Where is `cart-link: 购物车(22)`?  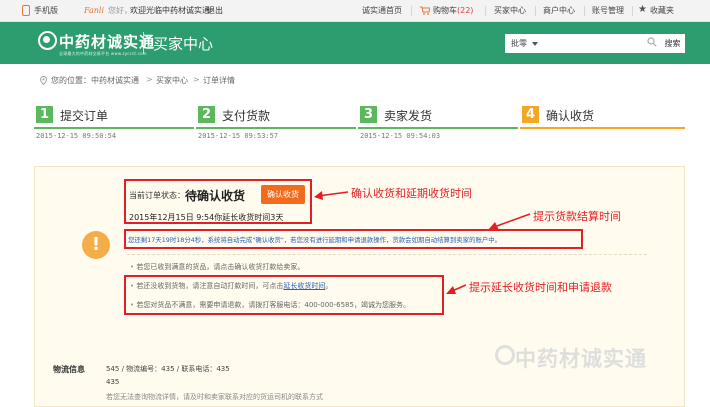 cart-link: 购物车(22) is located at coordinates (453, 11).